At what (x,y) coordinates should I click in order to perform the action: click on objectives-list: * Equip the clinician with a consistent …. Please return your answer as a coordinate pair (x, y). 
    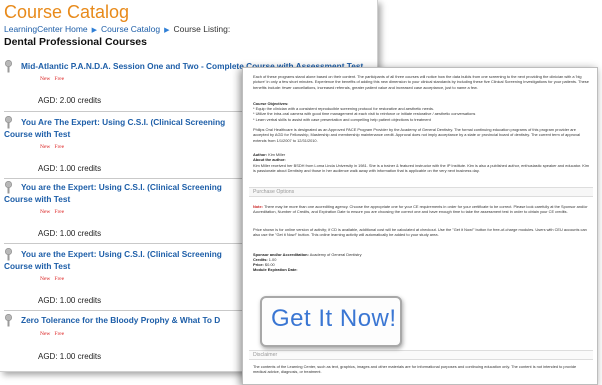
    Looking at the image, I should click on (364, 114).